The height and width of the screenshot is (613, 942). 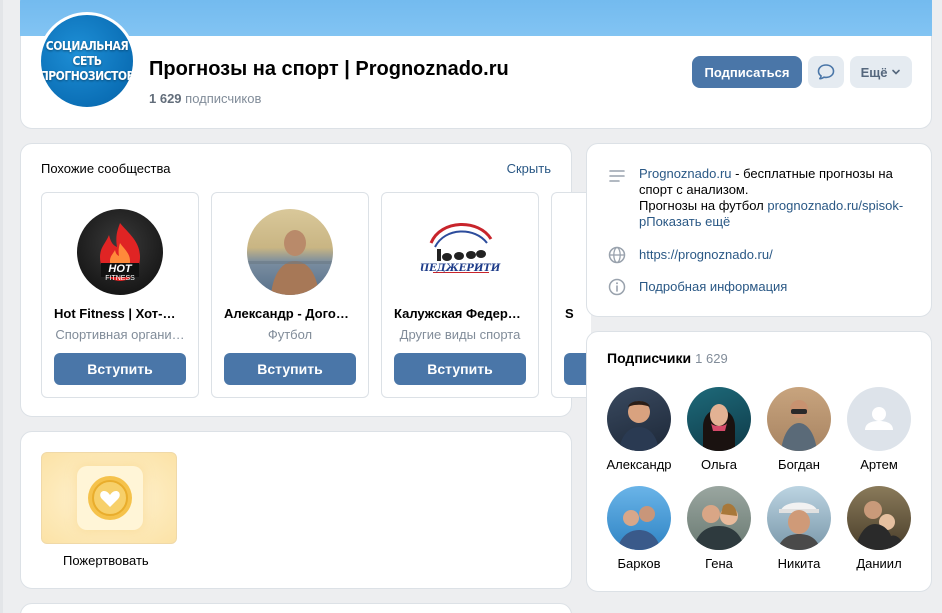 I want to click on donate-tile, so click(x=109, y=498).